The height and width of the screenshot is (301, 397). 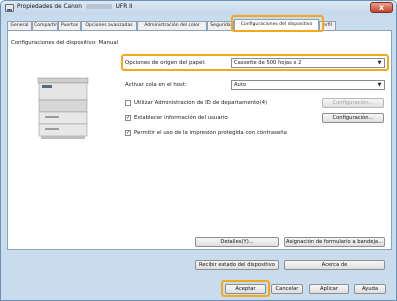 What do you see at coordinates (276, 24) in the screenshot?
I see `tab-device-settings: Configuraciones del dispositivo` at bounding box center [276, 24].